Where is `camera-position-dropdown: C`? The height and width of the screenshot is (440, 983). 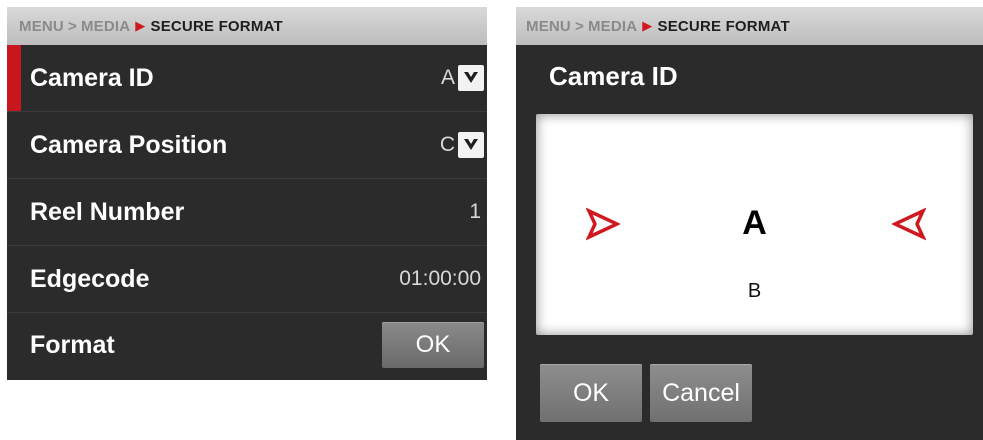
camera-position-dropdown: C is located at coordinates (462, 145).